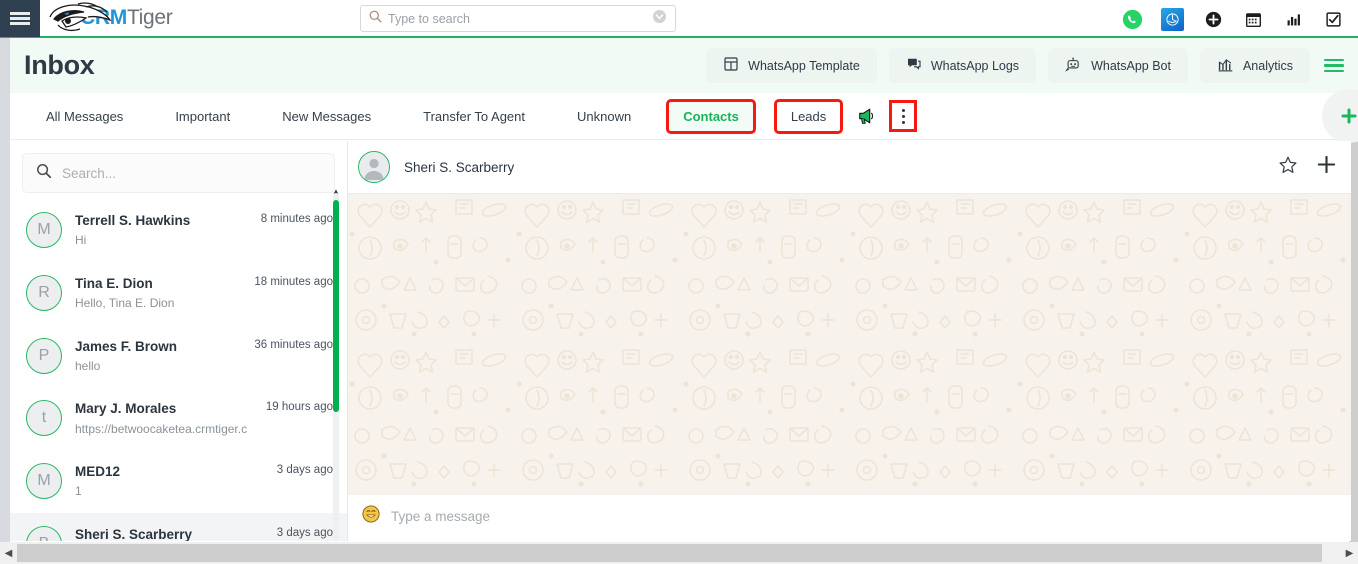 The width and height of the screenshot is (1358, 564). What do you see at coordinates (804, 65) in the screenshot?
I see `whatsapp-template-label: WhatsApp Template` at bounding box center [804, 65].